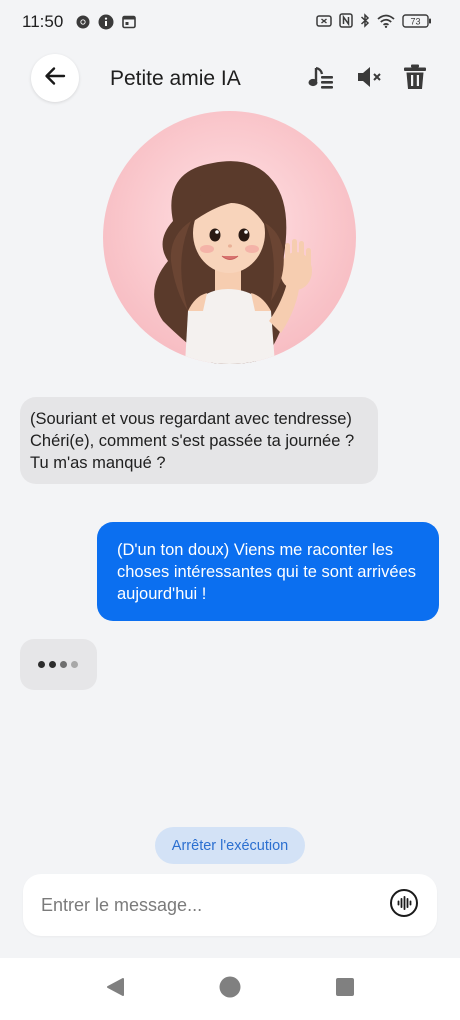  What do you see at coordinates (233, 262) in the screenshot?
I see `girl-waving-avatar-icon` at bounding box center [233, 262].